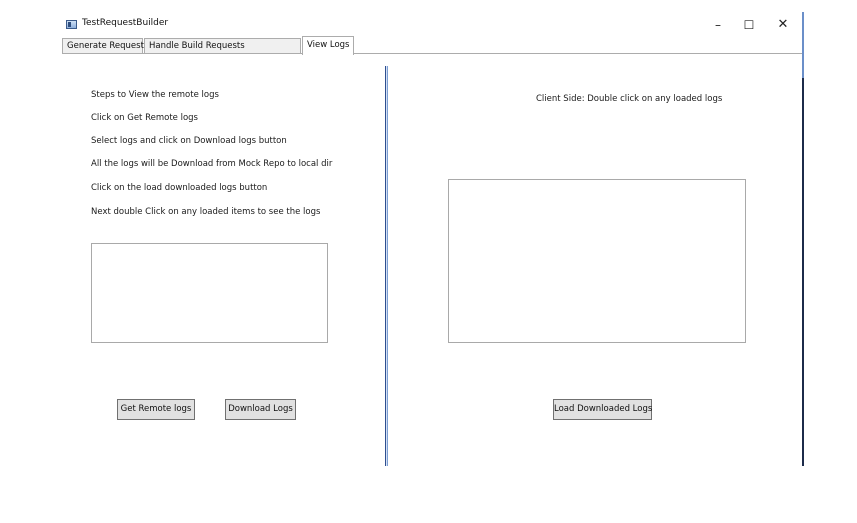 This screenshot has width=857, height=523. Describe the element at coordinates (179, 188) in the screenshot. I see `step-4-text: Click on the load downloaded logs button` at that location.